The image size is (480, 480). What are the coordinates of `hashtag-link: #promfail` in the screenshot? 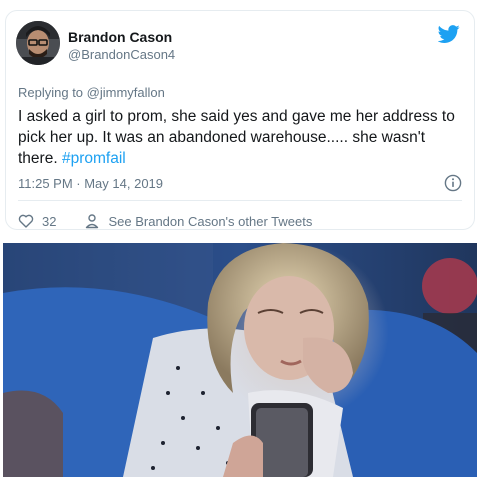 It's located at (94, 158).